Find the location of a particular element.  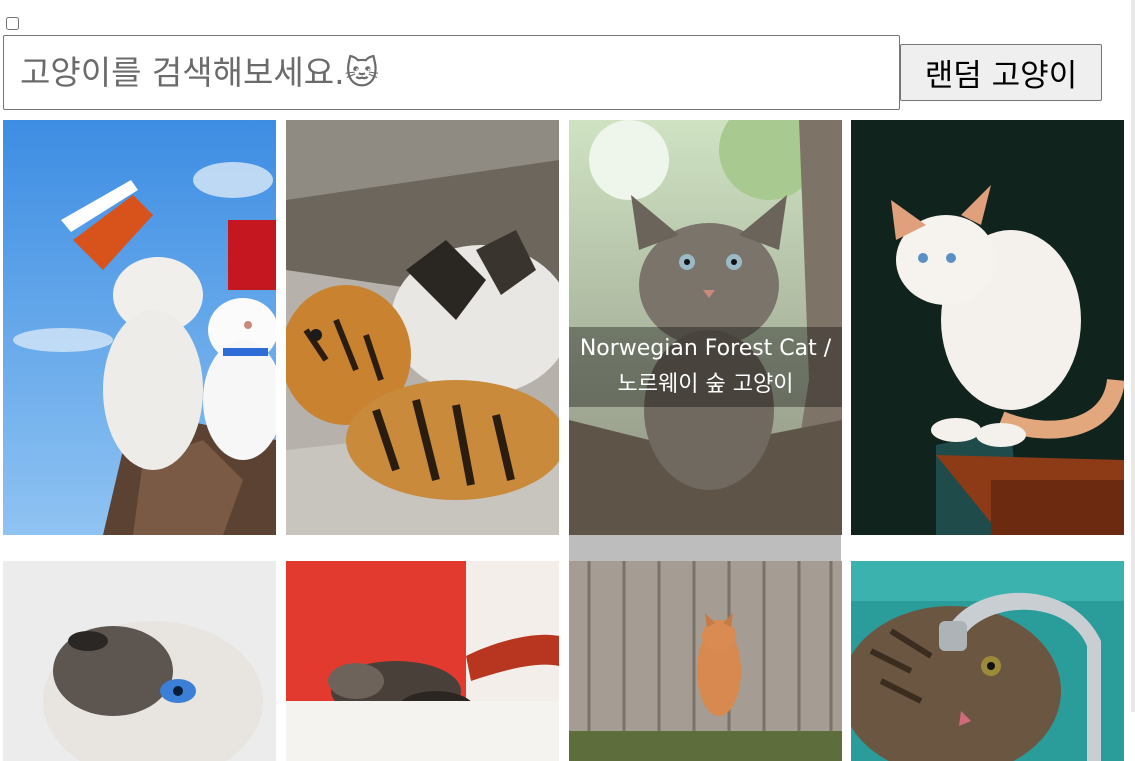

cat-name-label: Norwegian Forest Cat / 노르웨이 숲 고양이 is located at coordinates (705, 367).